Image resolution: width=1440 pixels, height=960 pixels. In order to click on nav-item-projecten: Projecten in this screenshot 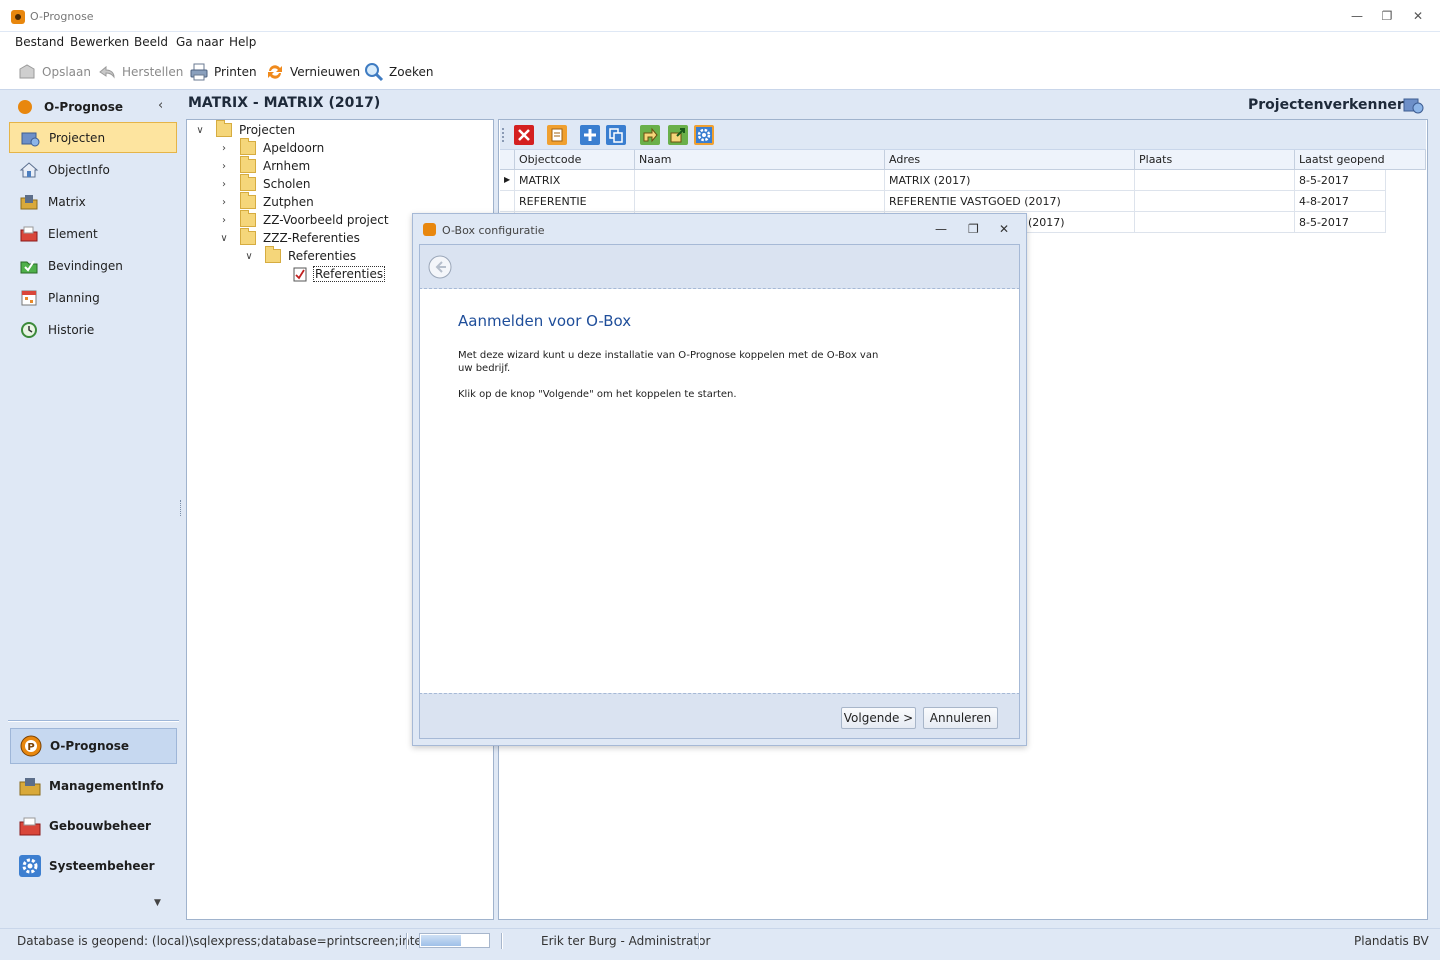, I will do `click(93, 137)`.